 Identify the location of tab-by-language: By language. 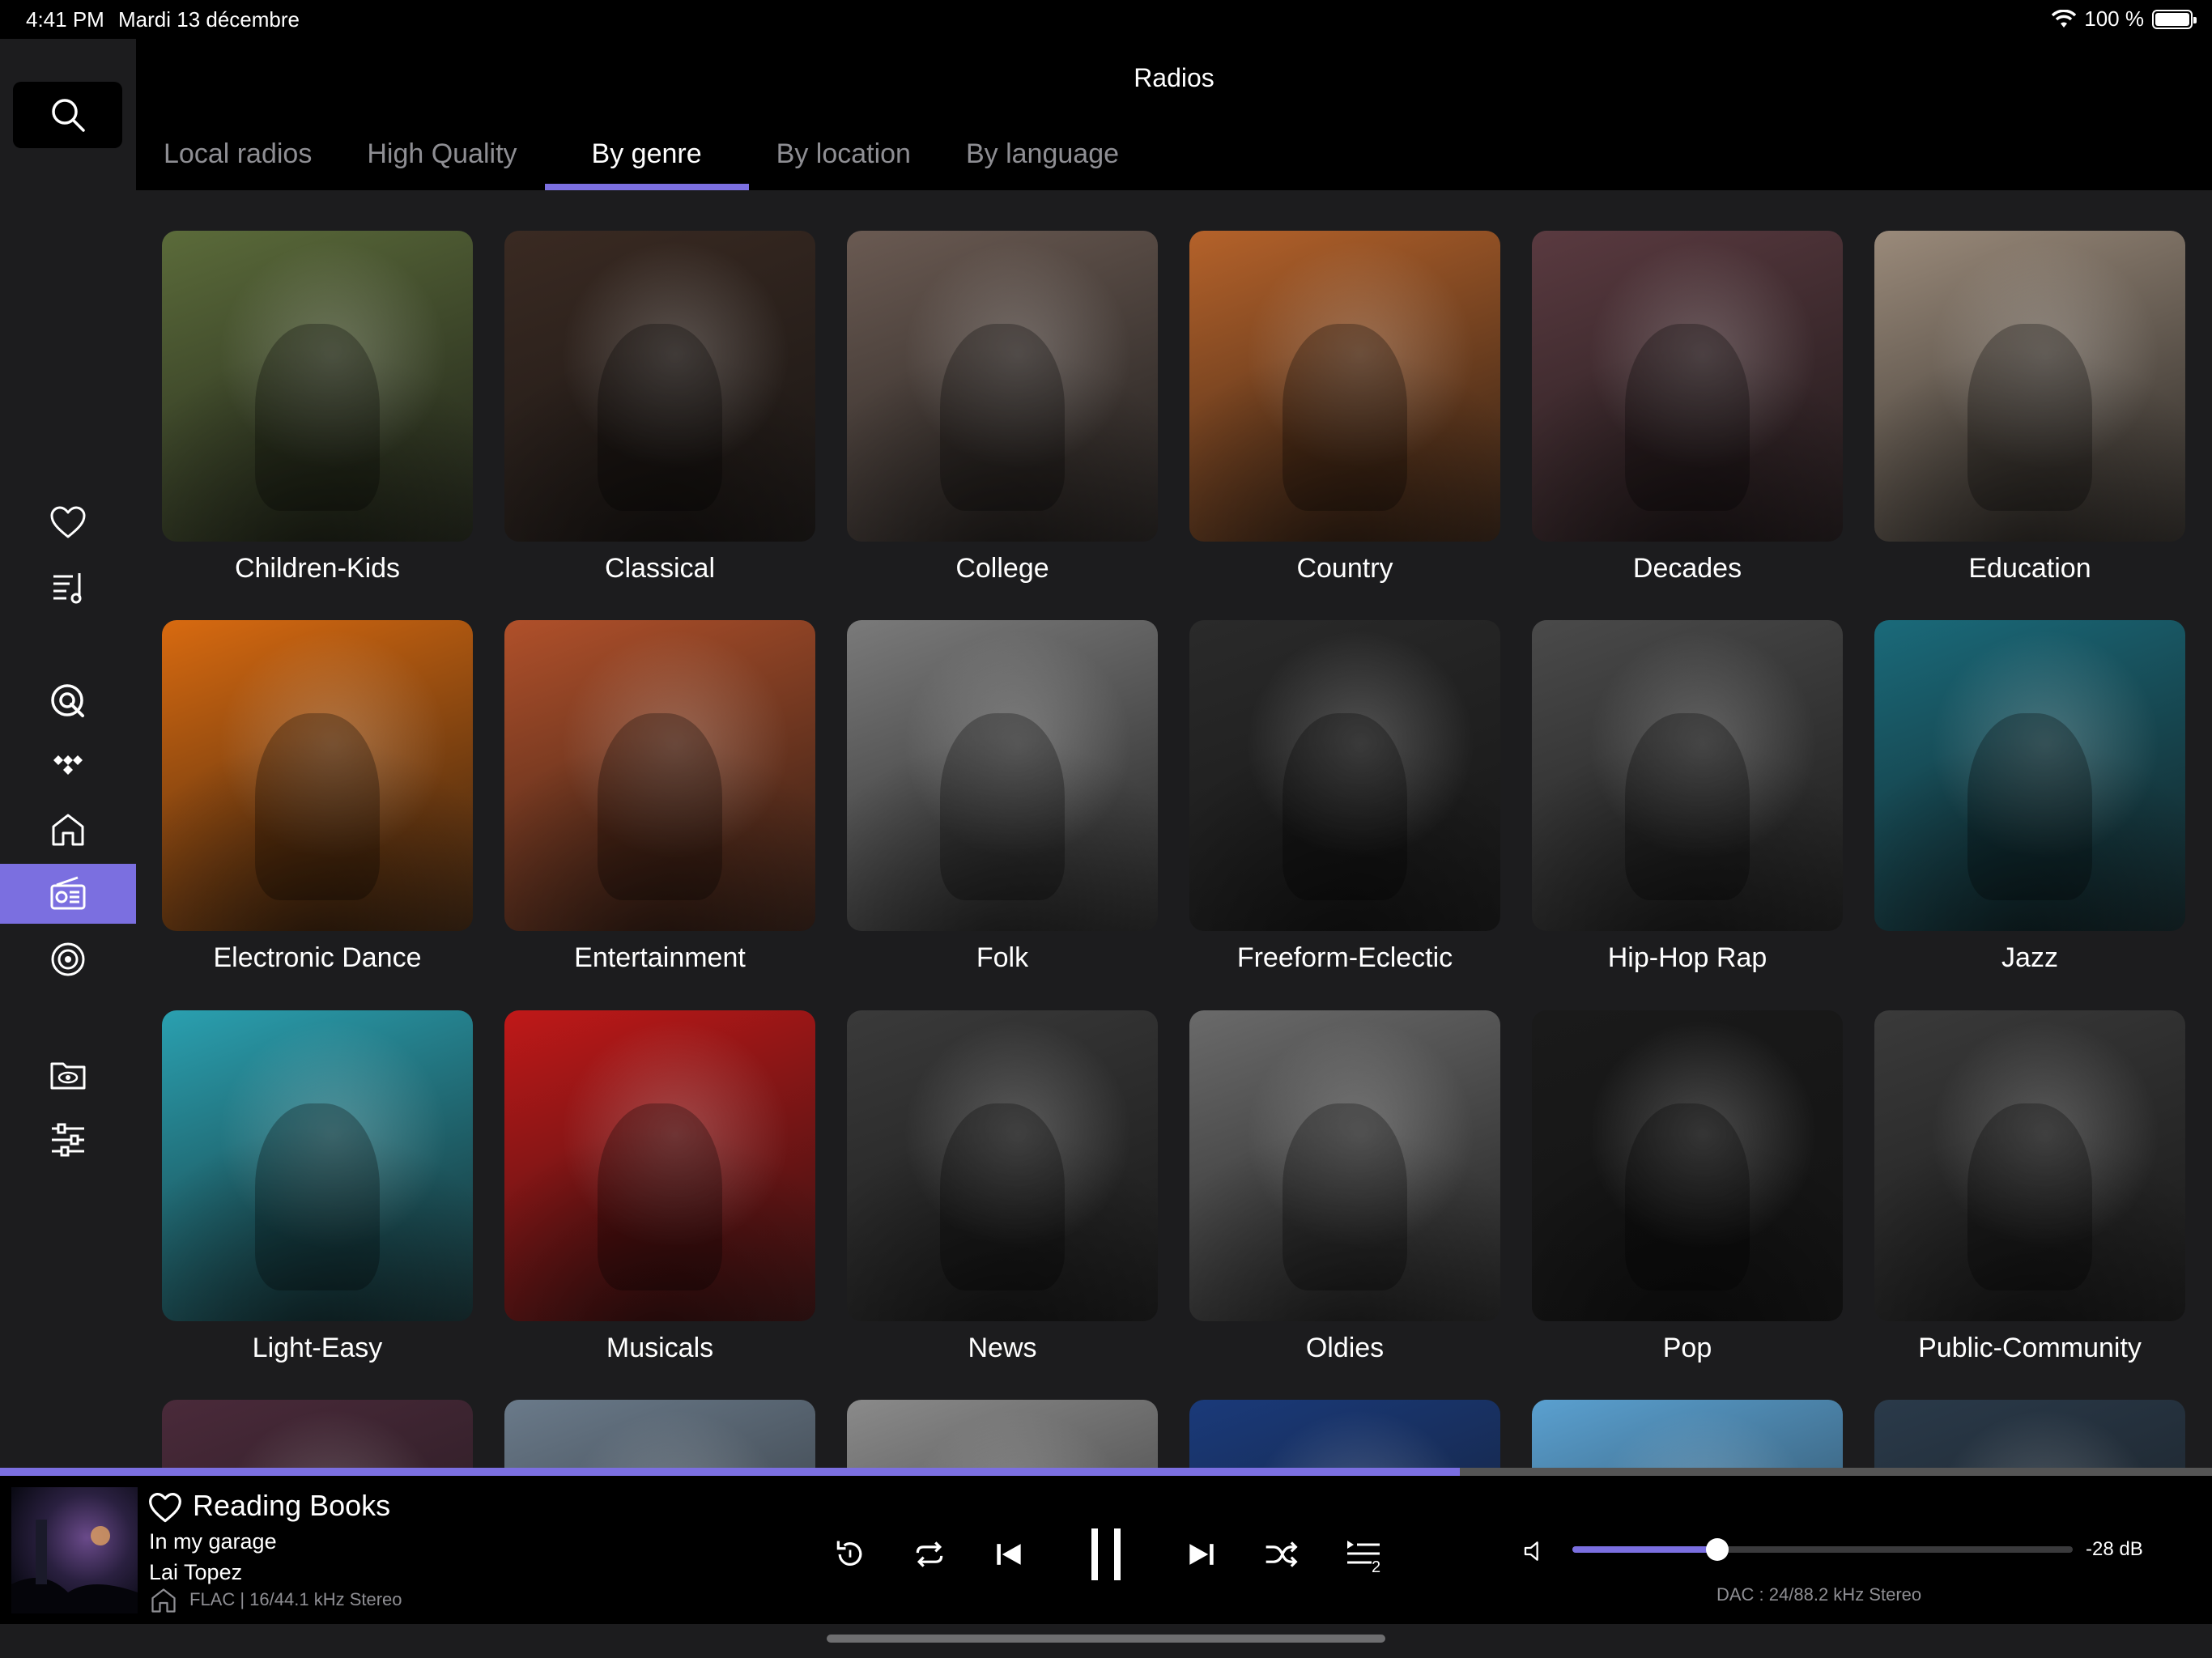
(1042, 159).